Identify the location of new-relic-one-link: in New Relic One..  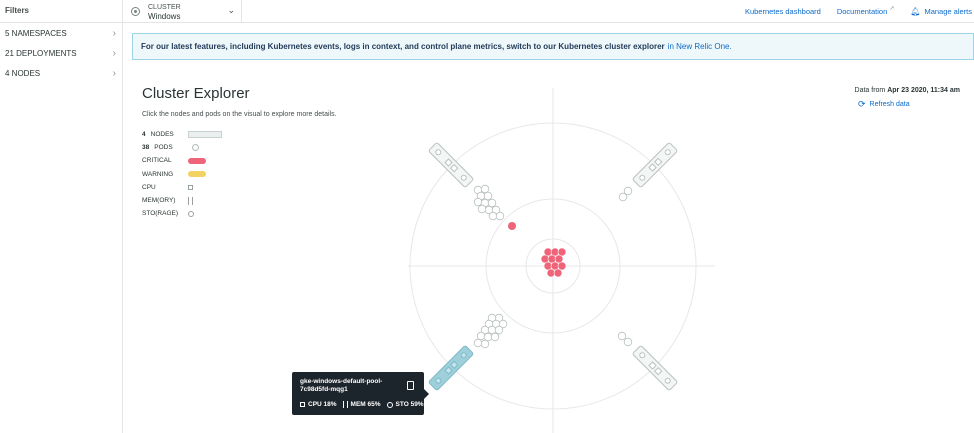
(700, 46).